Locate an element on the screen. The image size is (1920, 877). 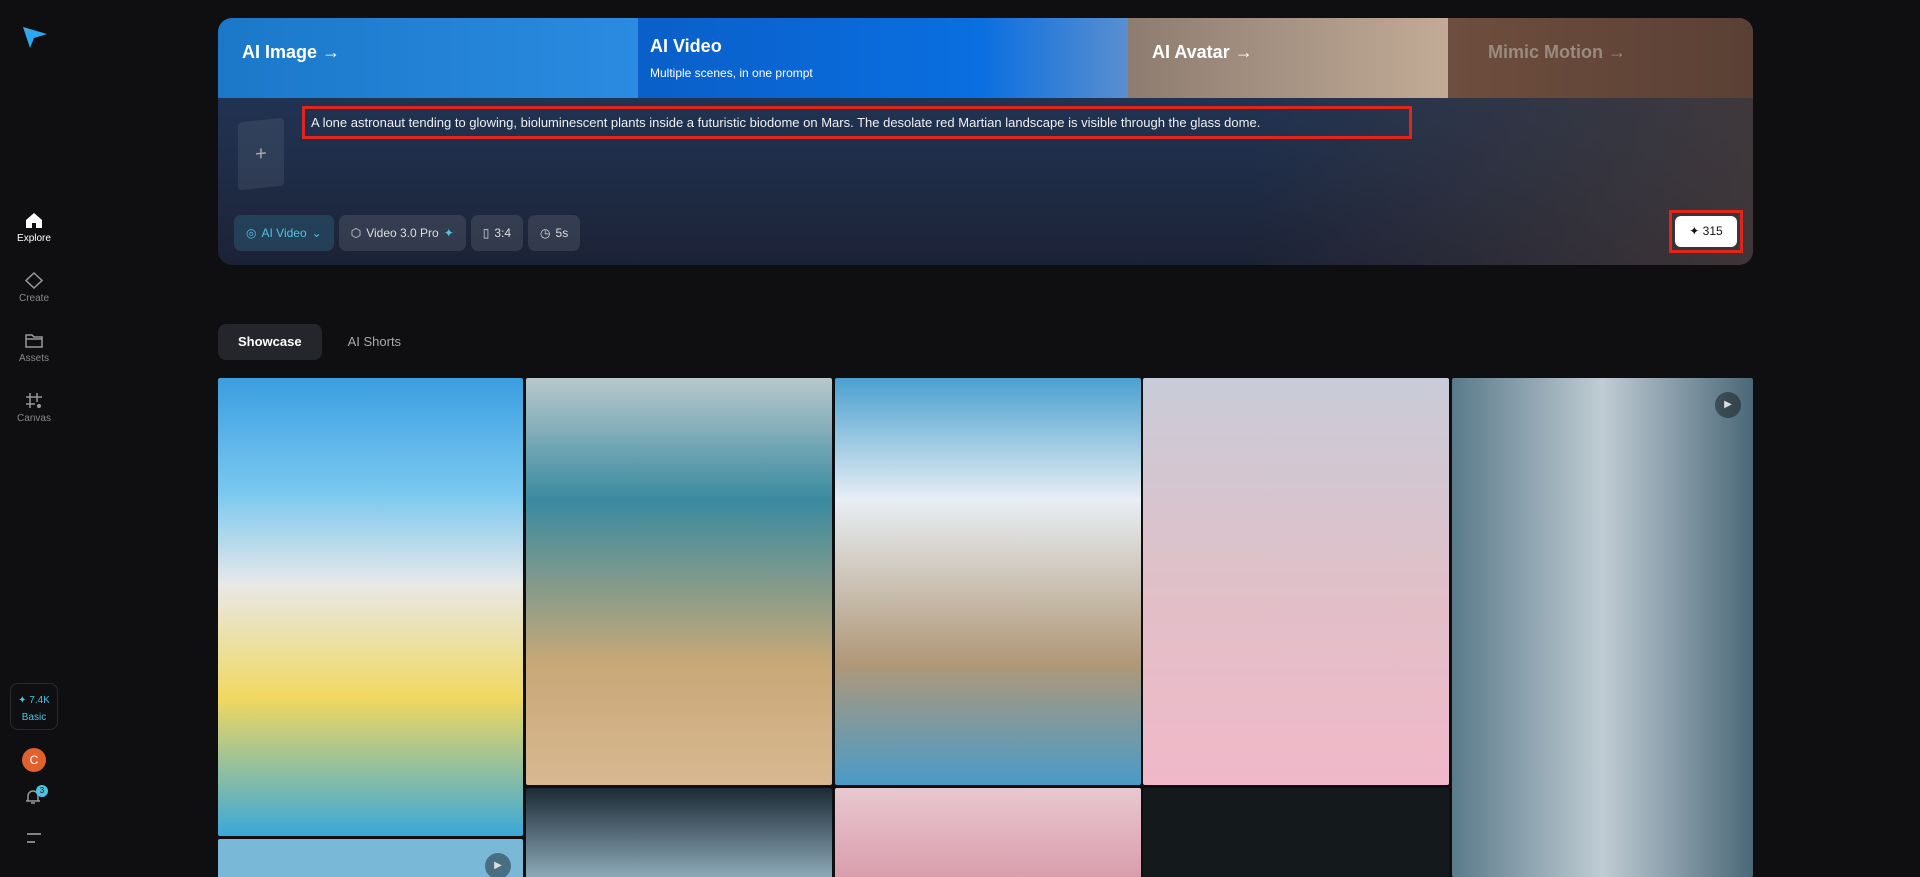
tab-ai-video: AI Video Multiple scenes, in one prompt is located at coordinates (883, 58).